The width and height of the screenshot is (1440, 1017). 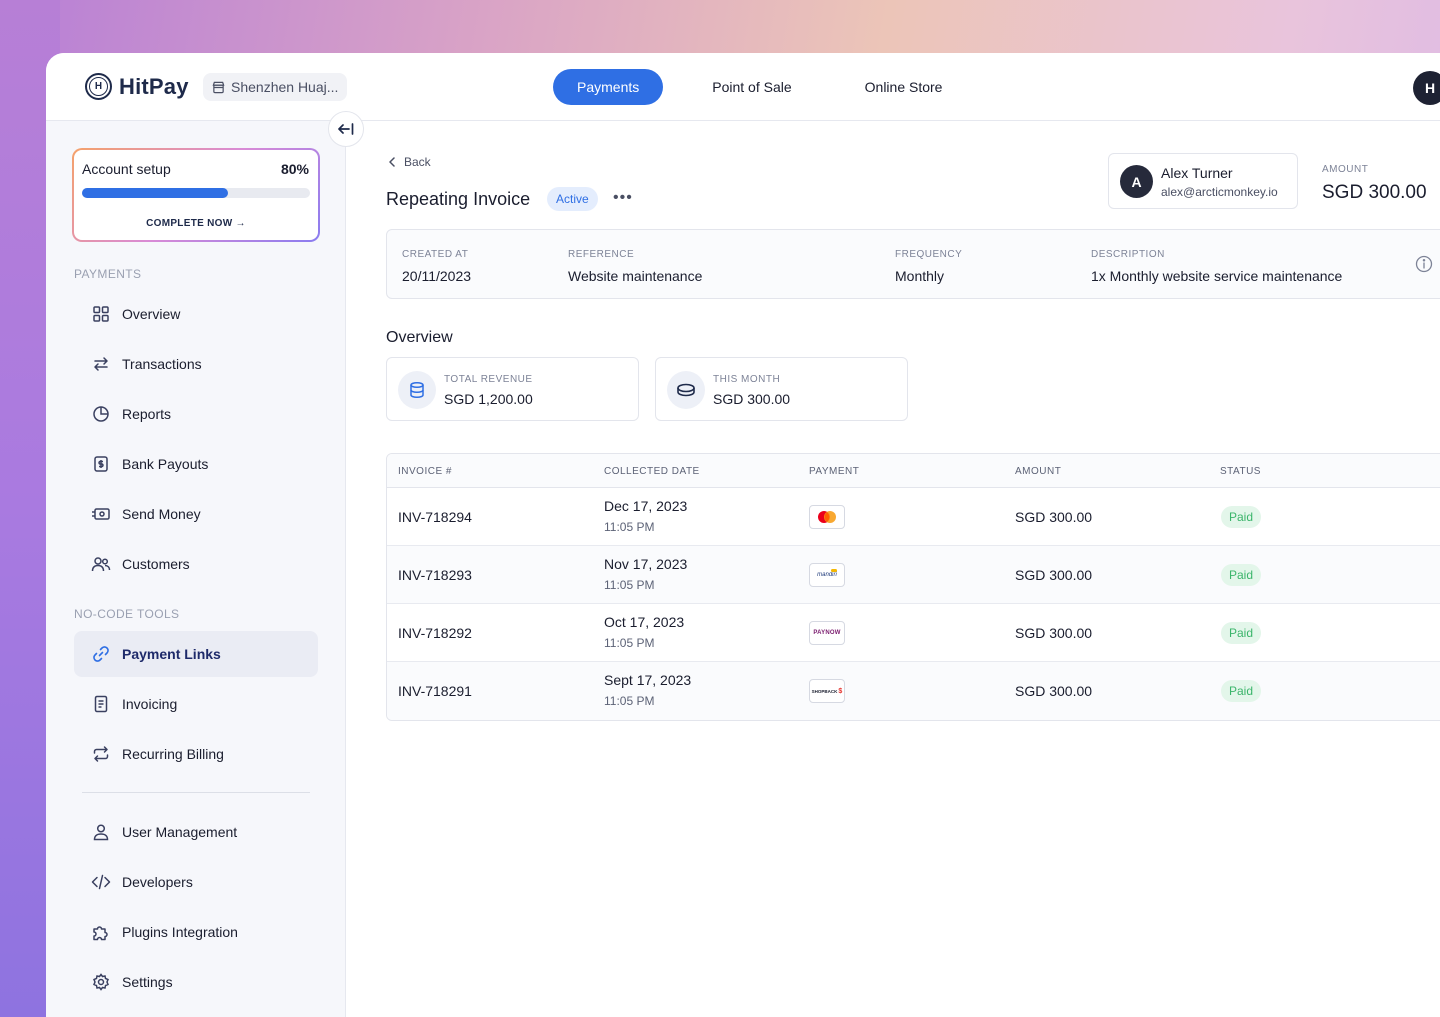 I want to click on hitpay-logo-icon: H, so click(x=98, y=86).